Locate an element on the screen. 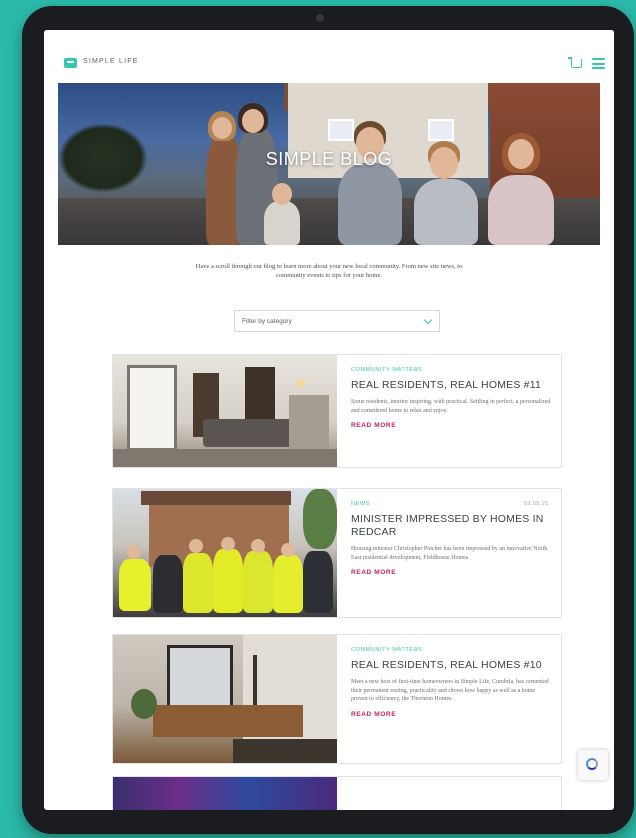 The width and height of the screenshot is (636, 838). hamburger-menu-icon is located at coordinates (598, 63).